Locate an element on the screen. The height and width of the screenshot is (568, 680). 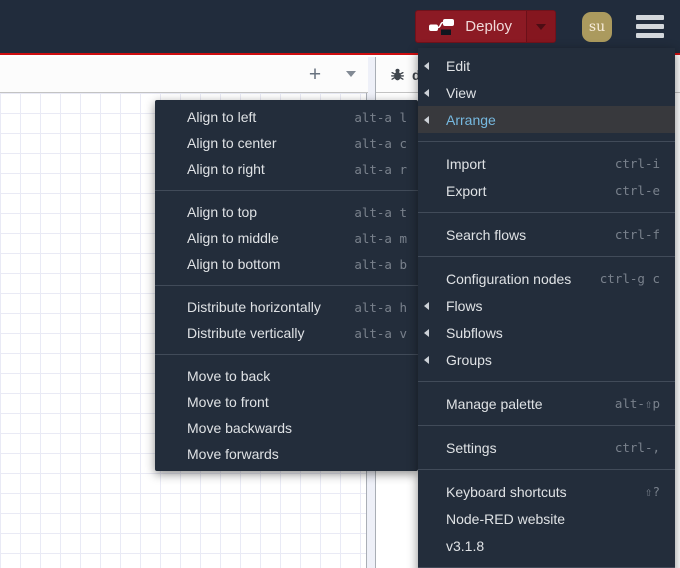
menu-item-align-to-center: Align to center alt-a c is located at coordinates (286, 143).